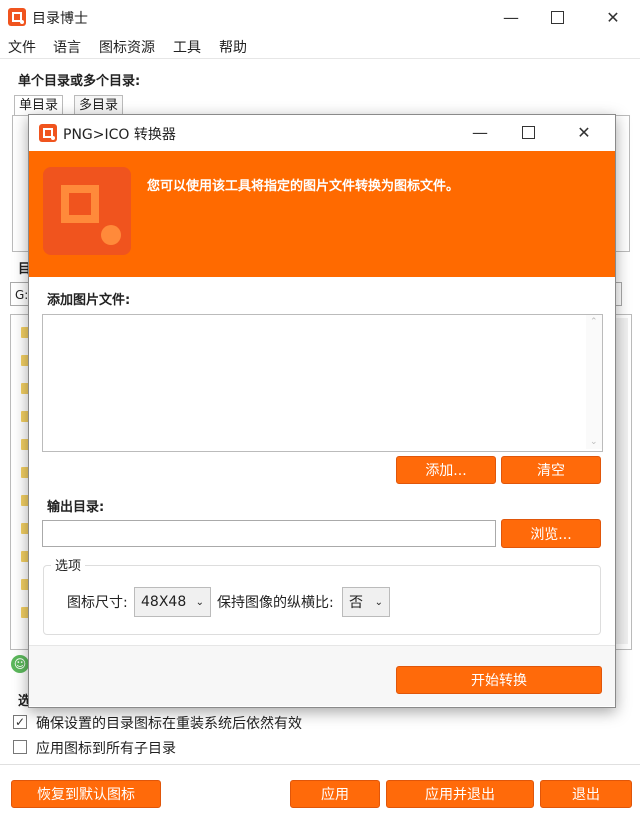  What do you see at coordinates (586, 794) in the screenshot?
I see `exit-button: 退出` at bounding box center [586, 794].